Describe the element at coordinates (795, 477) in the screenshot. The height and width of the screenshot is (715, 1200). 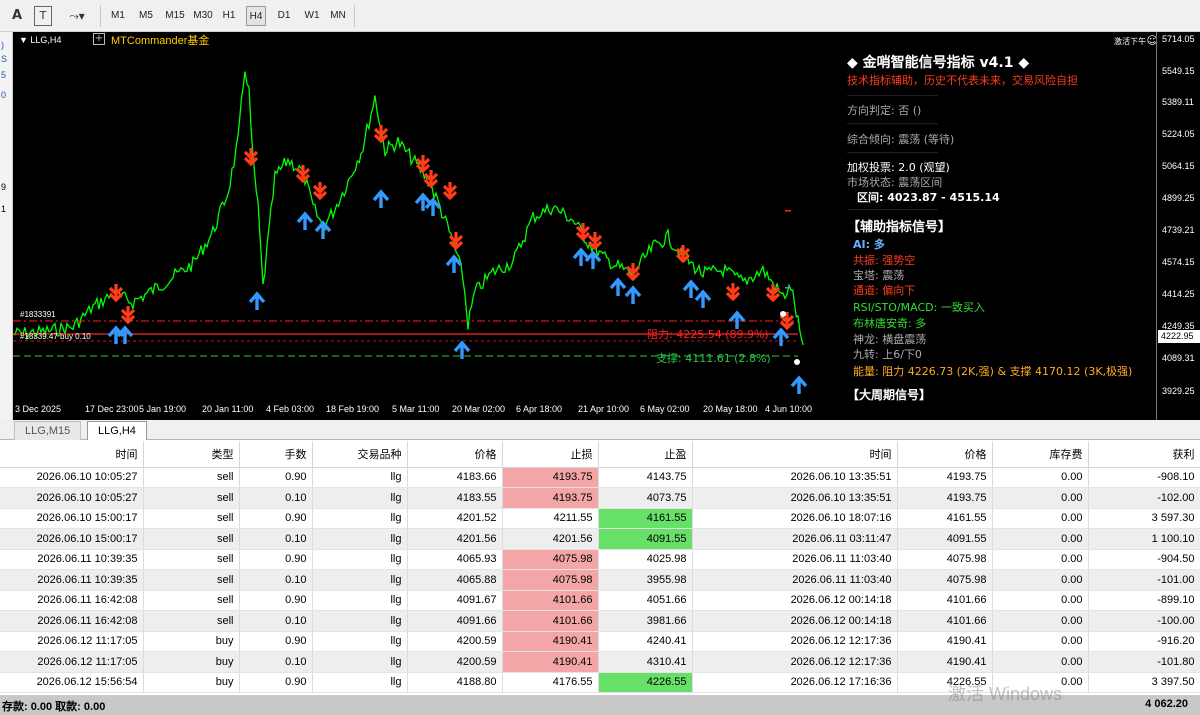
I see `table-cell: 2026.06.10 13:35:51` at that location.